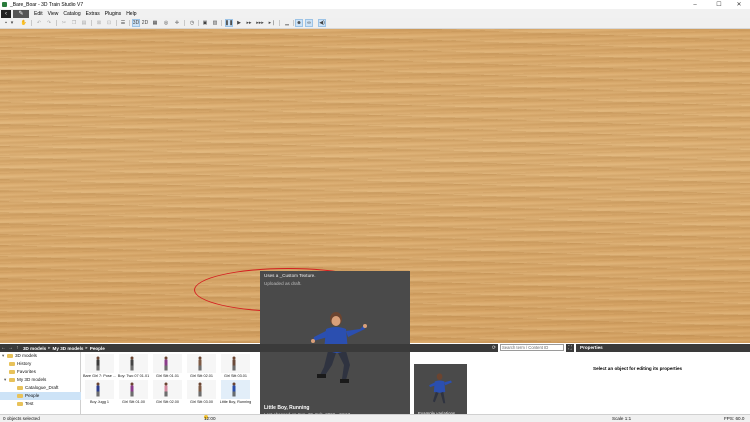 Image resolution: width=750 pixels, height=422 pixels. I want to click on menu-view: View, so click(53, 14).